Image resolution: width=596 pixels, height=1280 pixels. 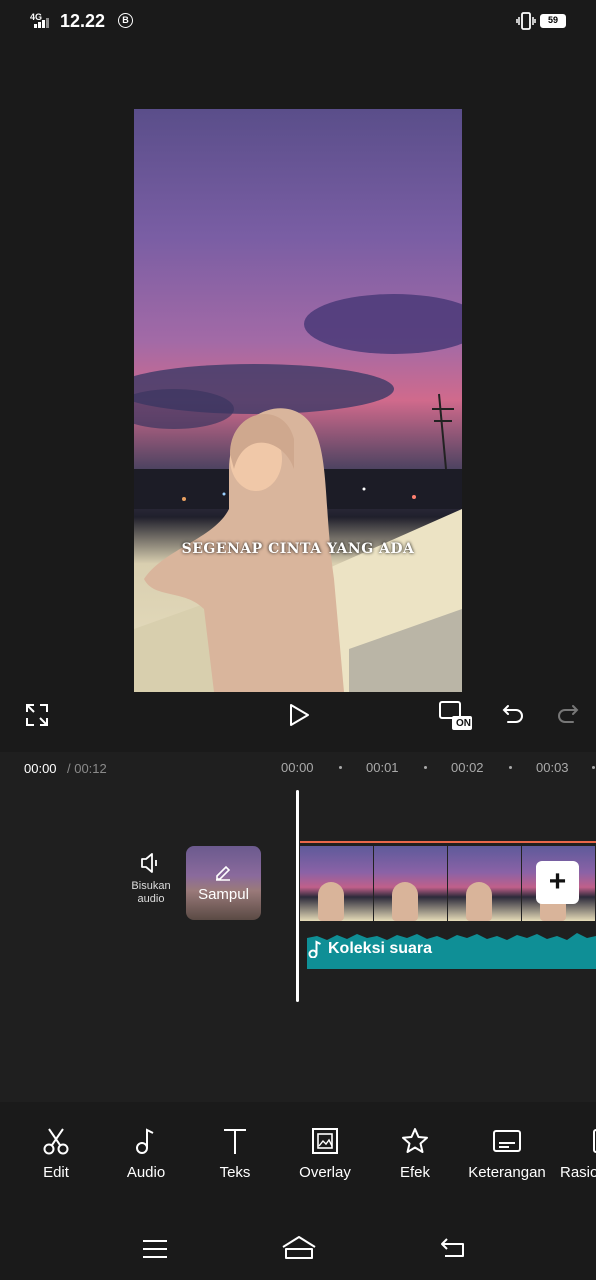 I want to click on system-navbar, so click(x=298, y=1250).